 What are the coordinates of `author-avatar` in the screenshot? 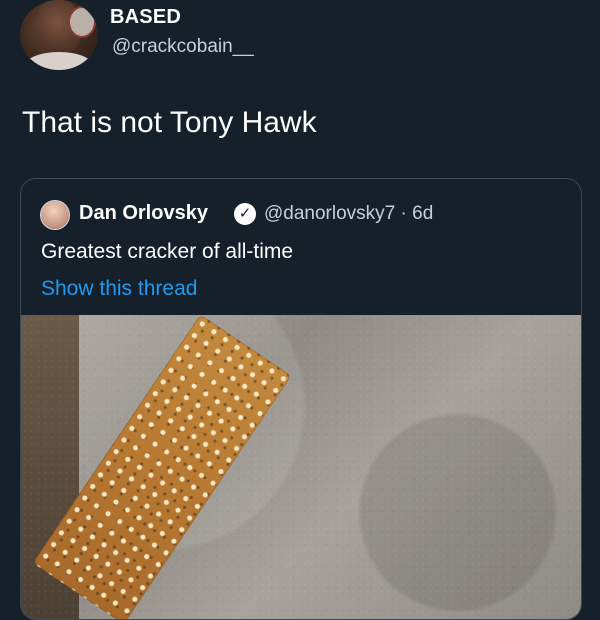 It's located at (59, 35).